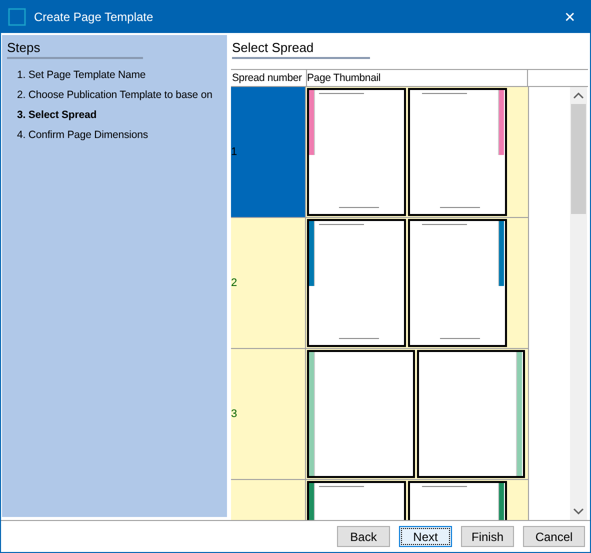 The width and height of the screenshot is (591, 553). What do you see at coordinates (487, 536) in the screenshot?
I see `dialog-button: Finish` at bounding box center [487, 536].